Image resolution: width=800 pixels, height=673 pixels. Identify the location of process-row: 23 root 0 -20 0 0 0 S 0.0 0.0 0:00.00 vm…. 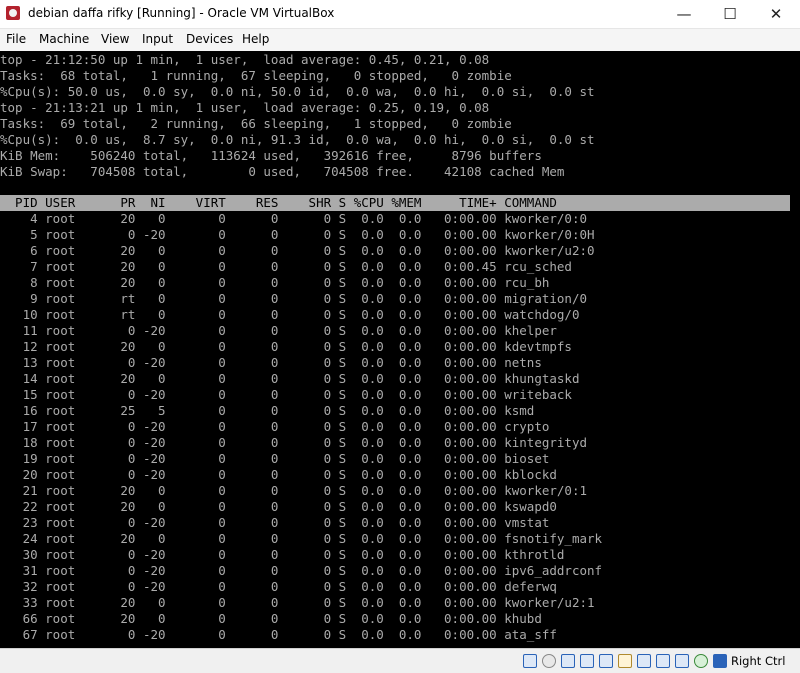
(275, 522).